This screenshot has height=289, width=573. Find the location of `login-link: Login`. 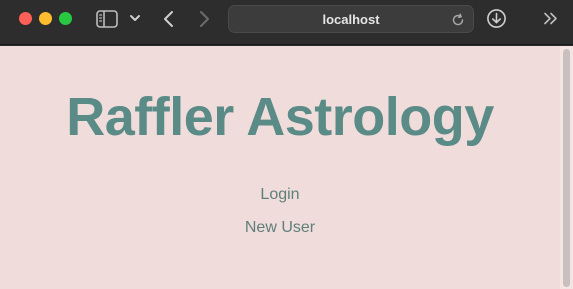

login-link: Login is located at coordinates (280, 195).